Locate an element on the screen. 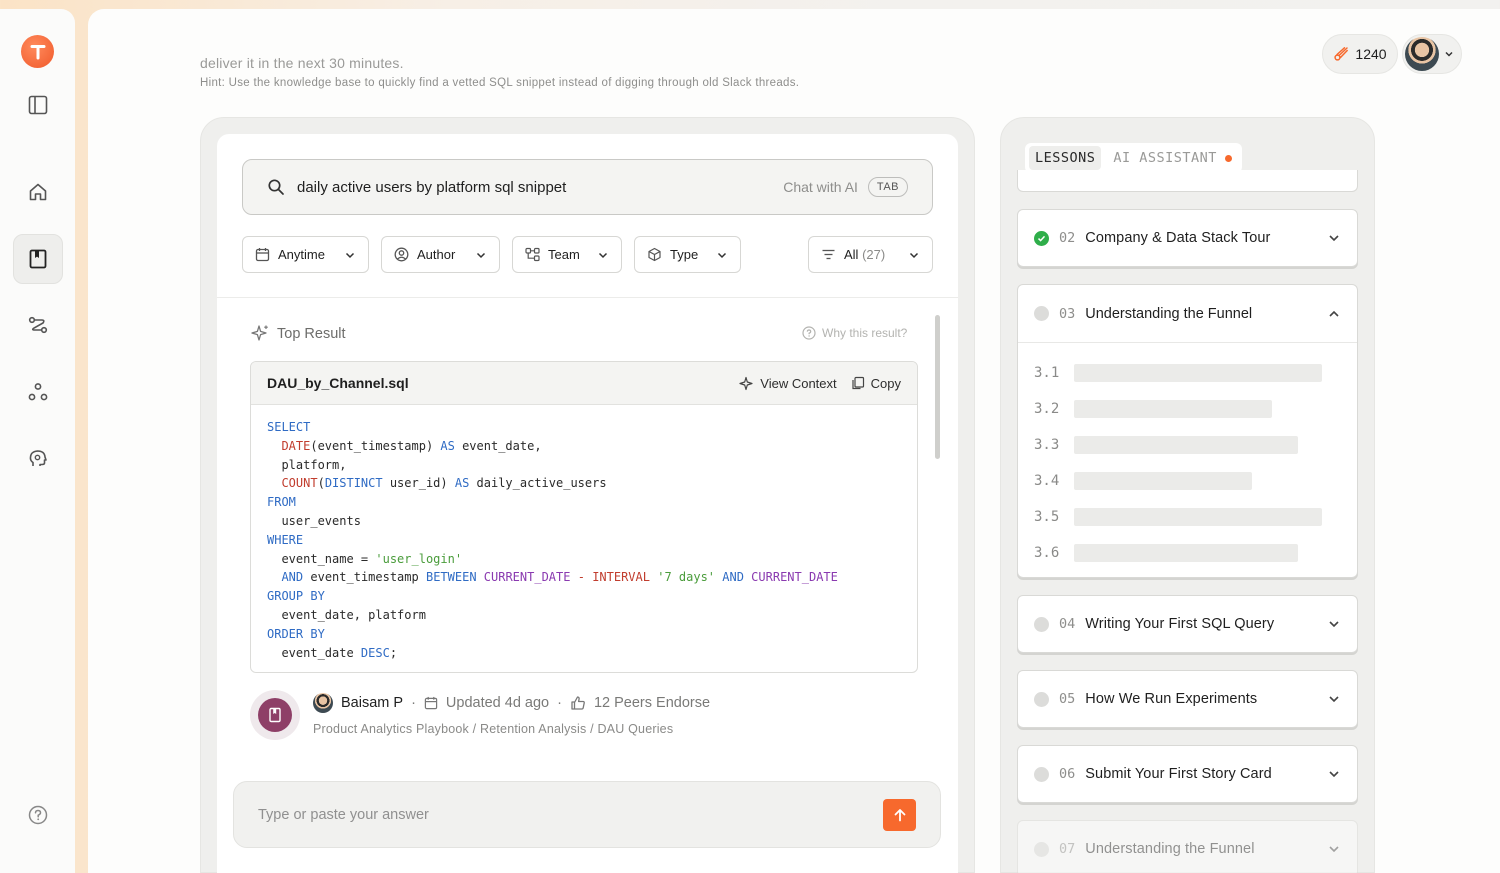 This screenshot has width=1500, height=873. endorse-count: 12 Peers Endorse is located at coordinates (652, 703).